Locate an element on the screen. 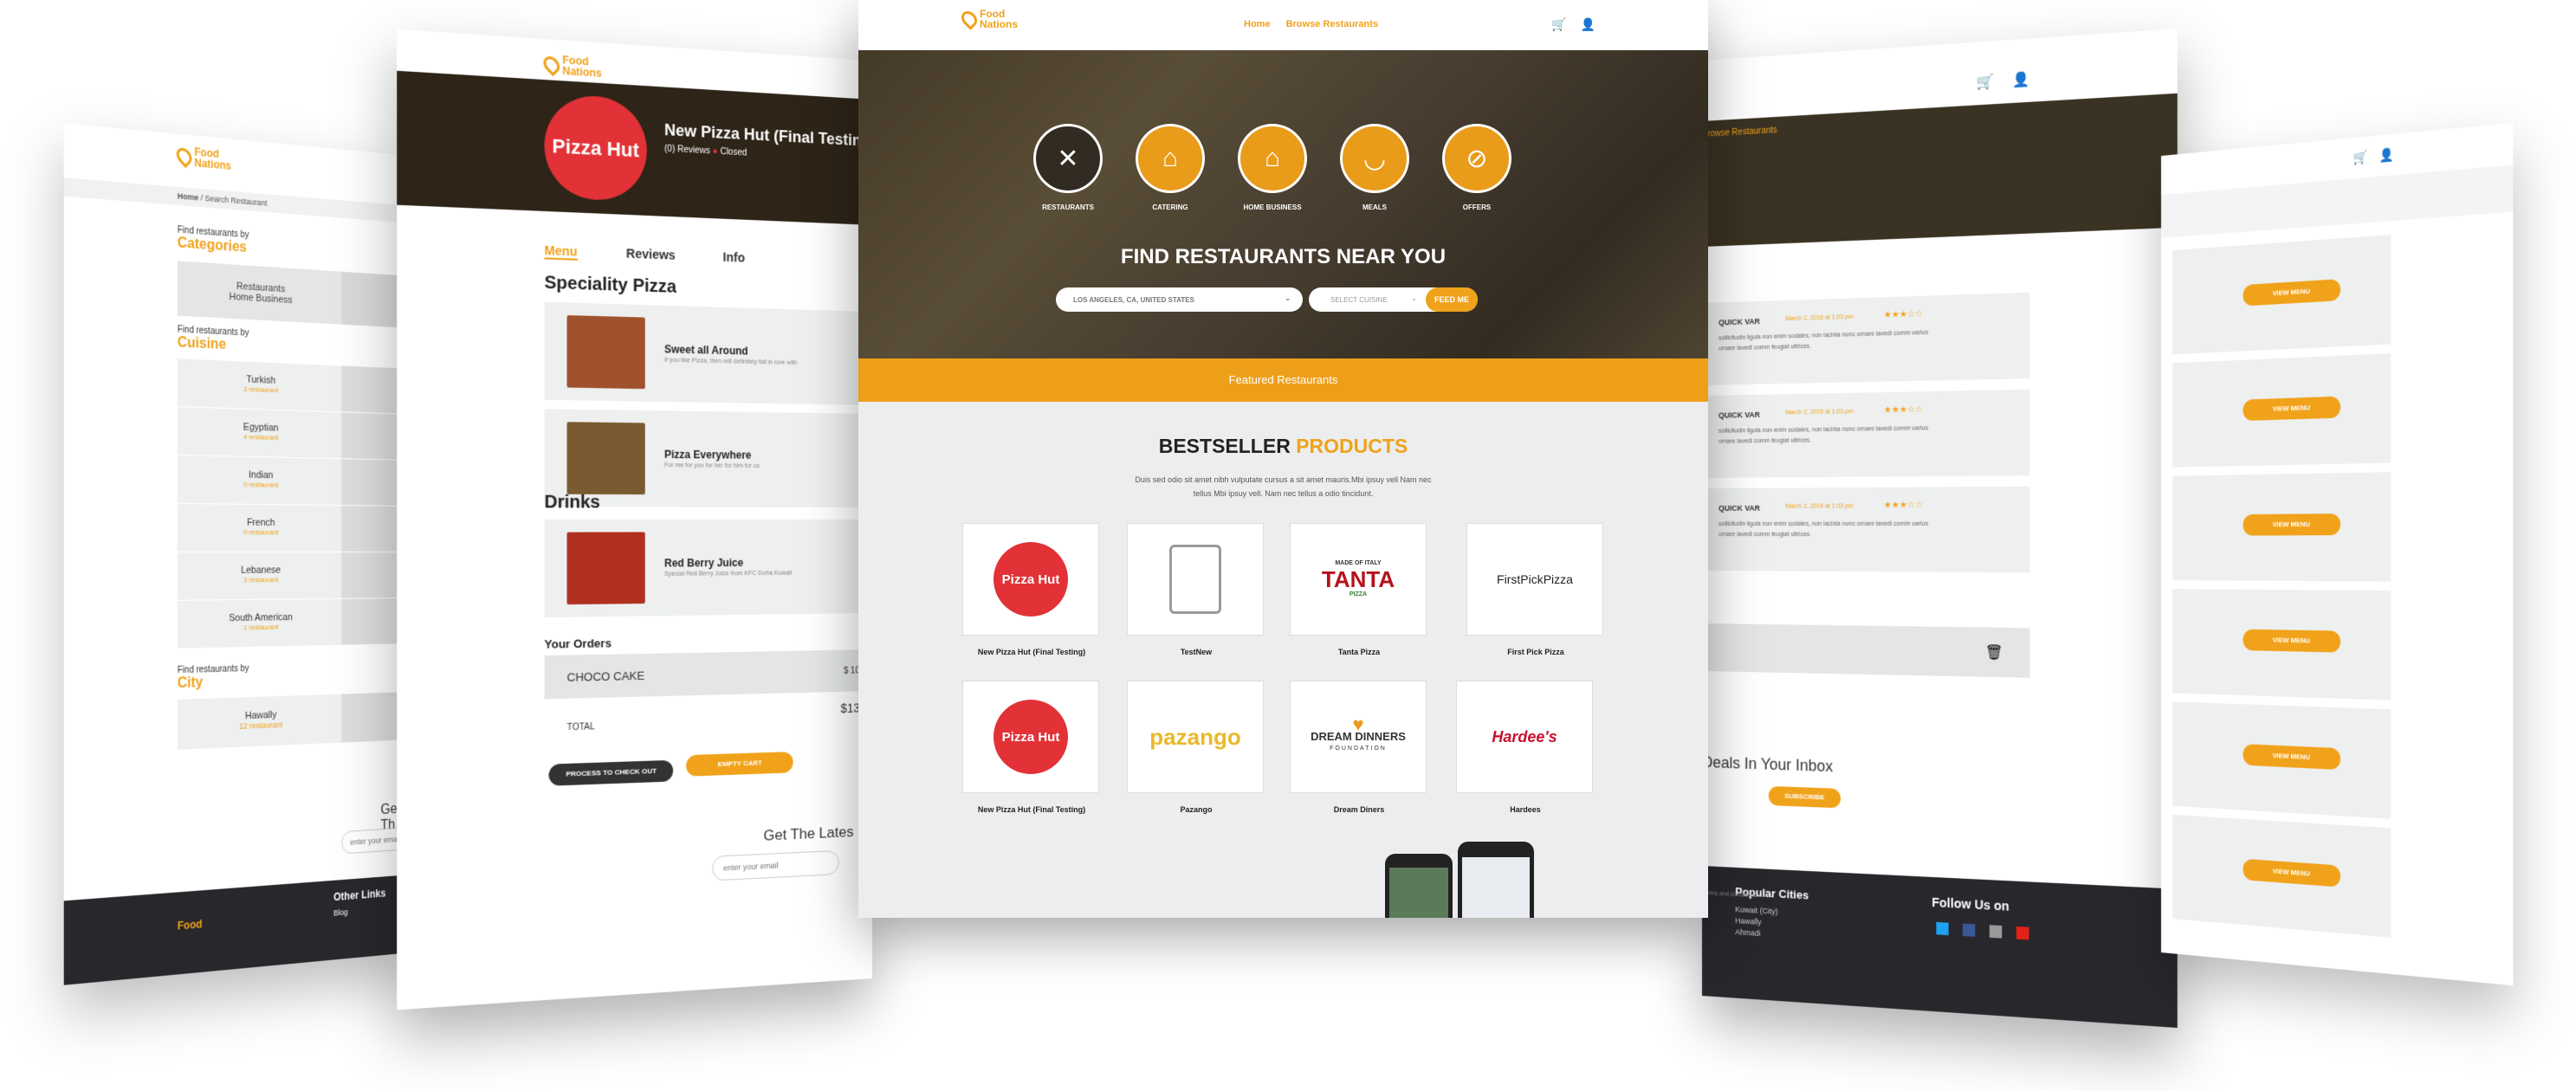 The image size is (2576, 1091). lion-emblem-icon is located at coordinates (1195, 580).